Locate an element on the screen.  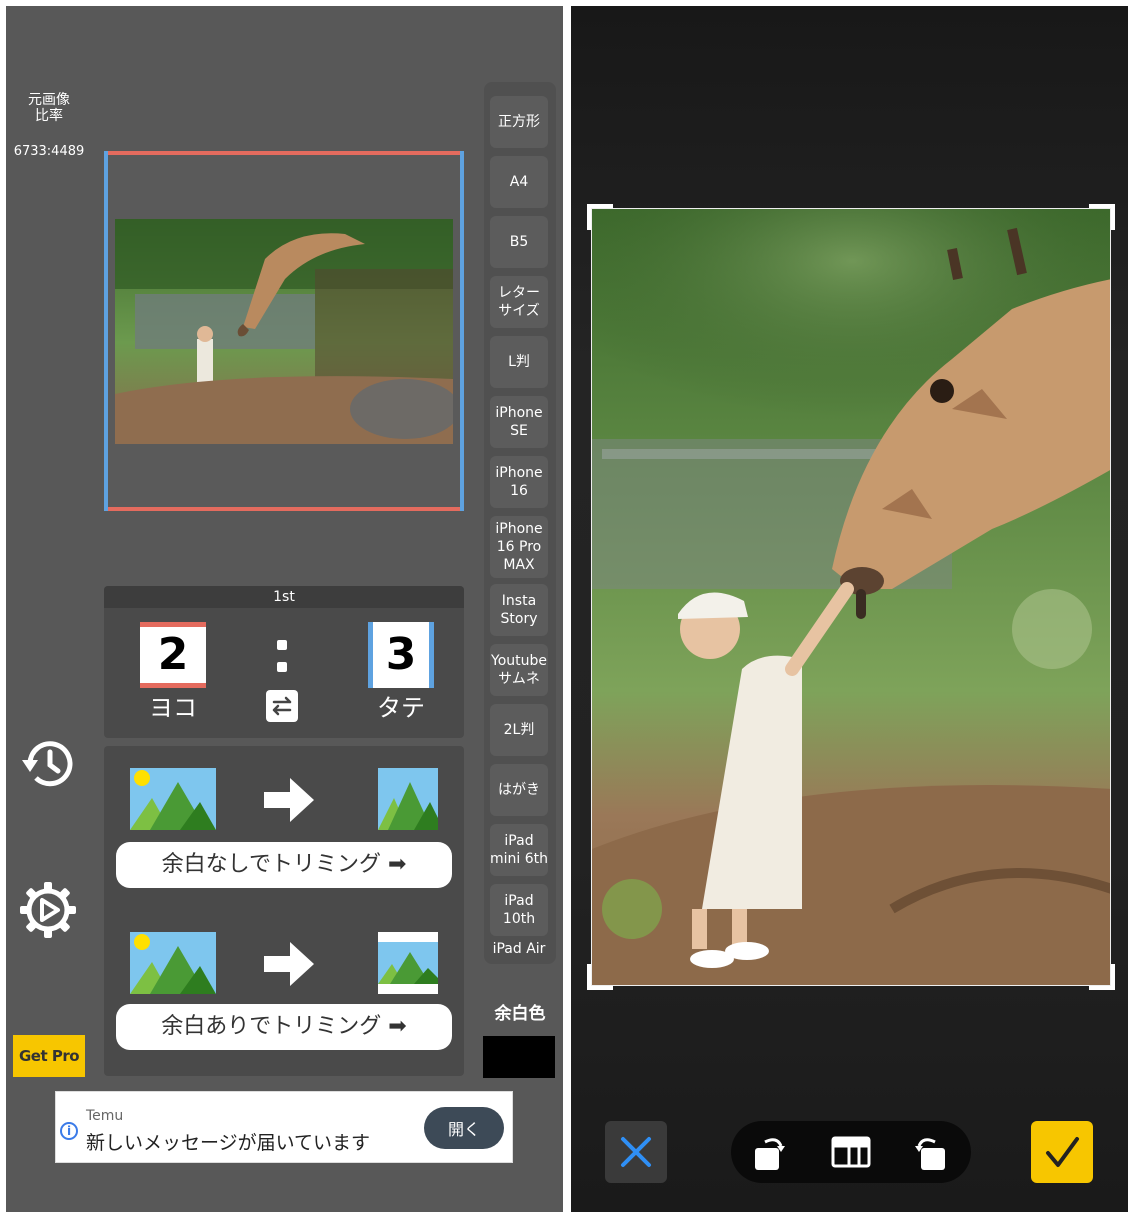
preset-ipad-10th: iPad 10th is located at coordinates (519, 910).